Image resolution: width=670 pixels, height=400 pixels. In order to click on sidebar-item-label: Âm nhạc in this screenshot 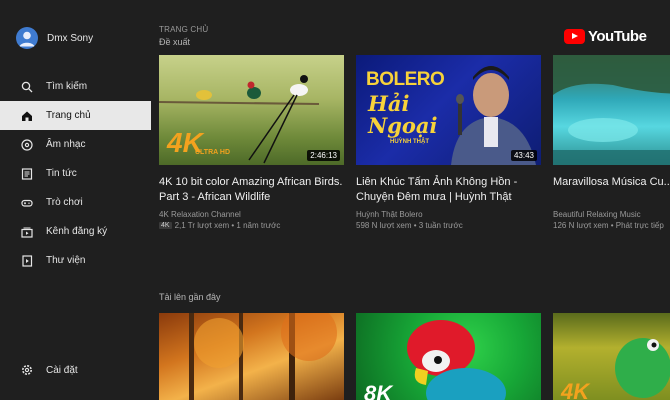, I will do `click(66, 144)`.